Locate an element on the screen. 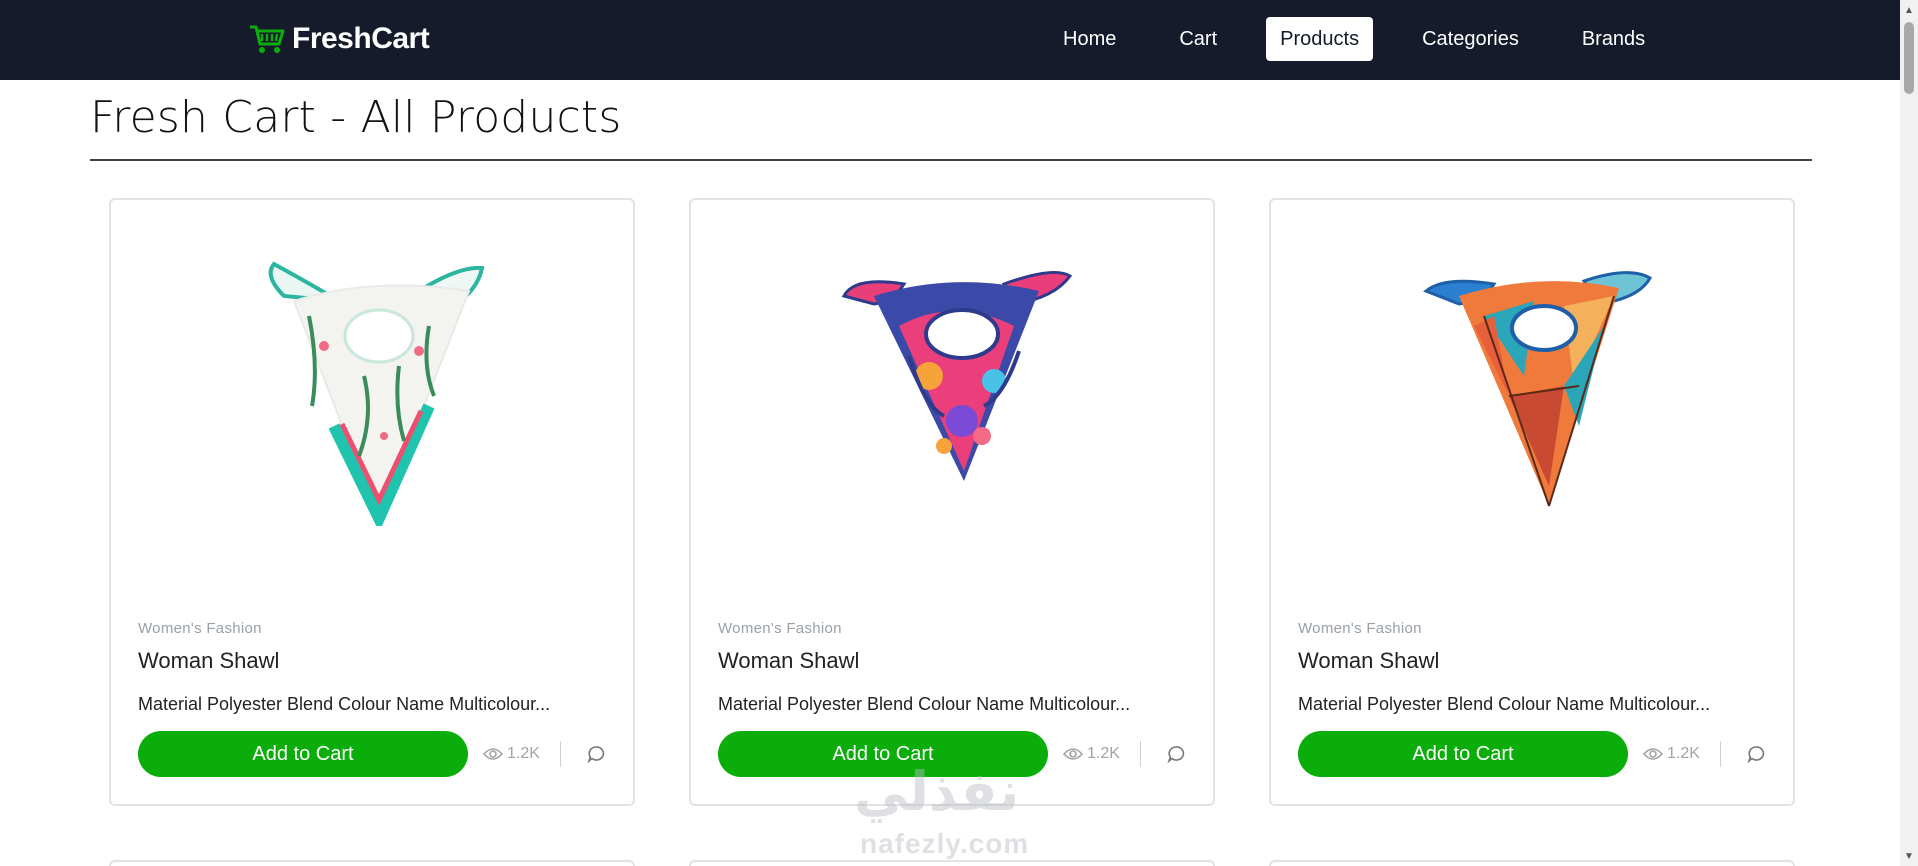 The image size is (1918, 866). page-title: Fresh Cart - All Products is located at coordinates (356, 117).